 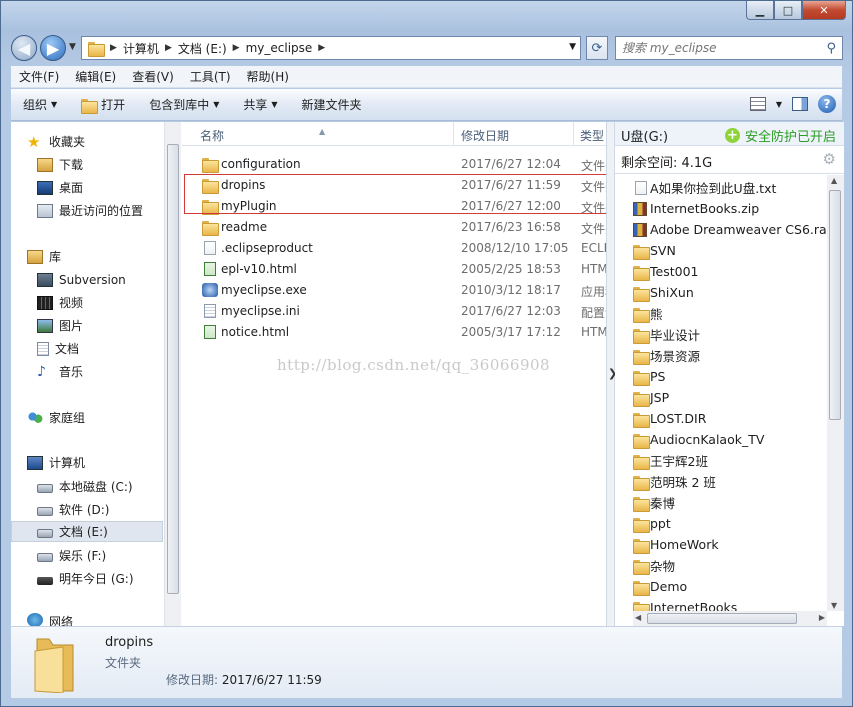 I want to click on new-folder-button: 新建文件夹, so click(x=332, y=104).